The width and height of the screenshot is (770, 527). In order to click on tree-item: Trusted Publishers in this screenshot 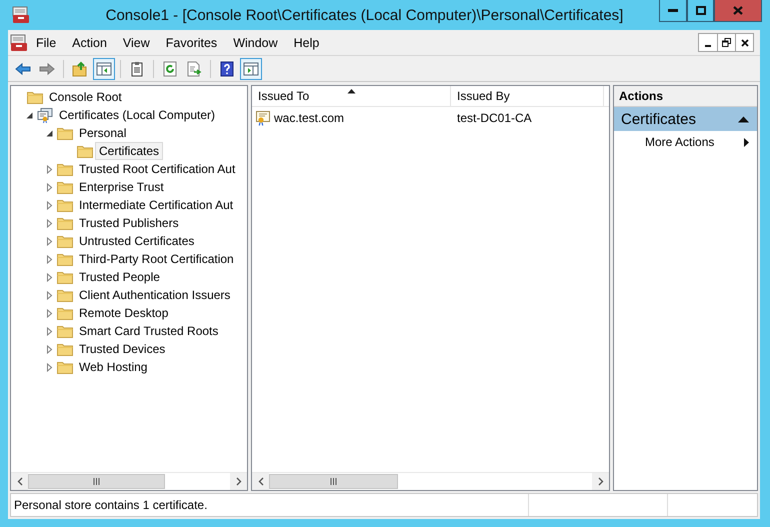, I will do `click(129, 223)`.